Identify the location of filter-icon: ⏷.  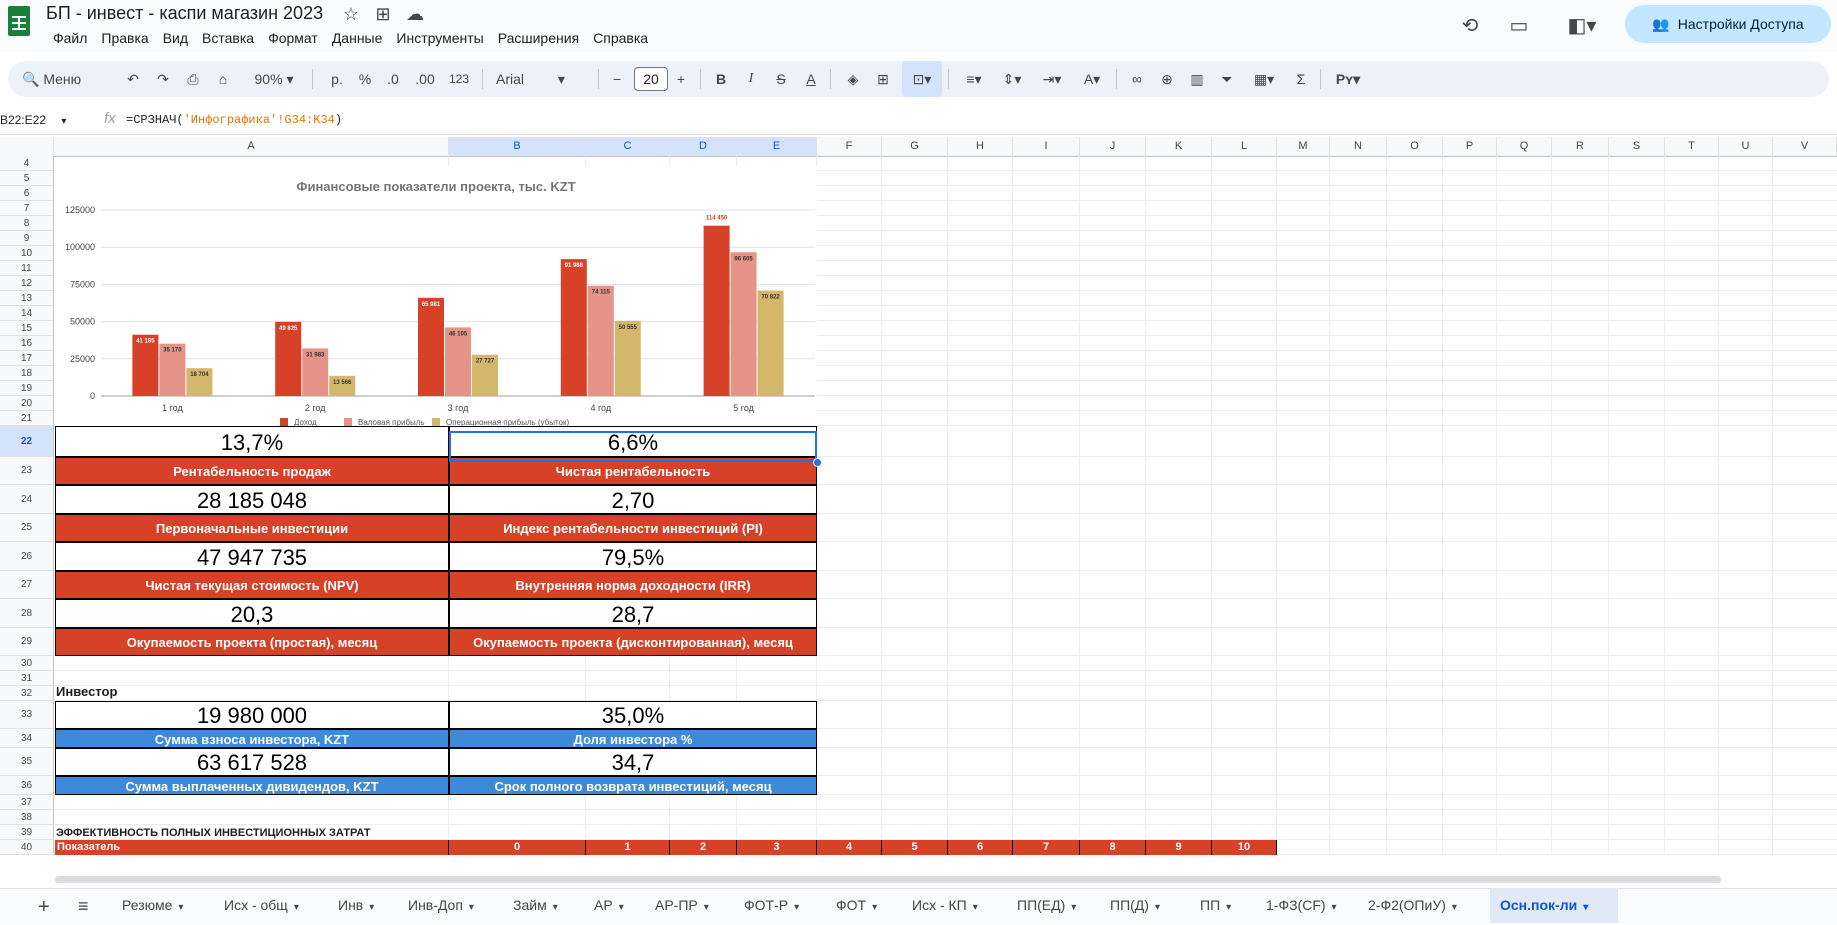
(1227, 79).